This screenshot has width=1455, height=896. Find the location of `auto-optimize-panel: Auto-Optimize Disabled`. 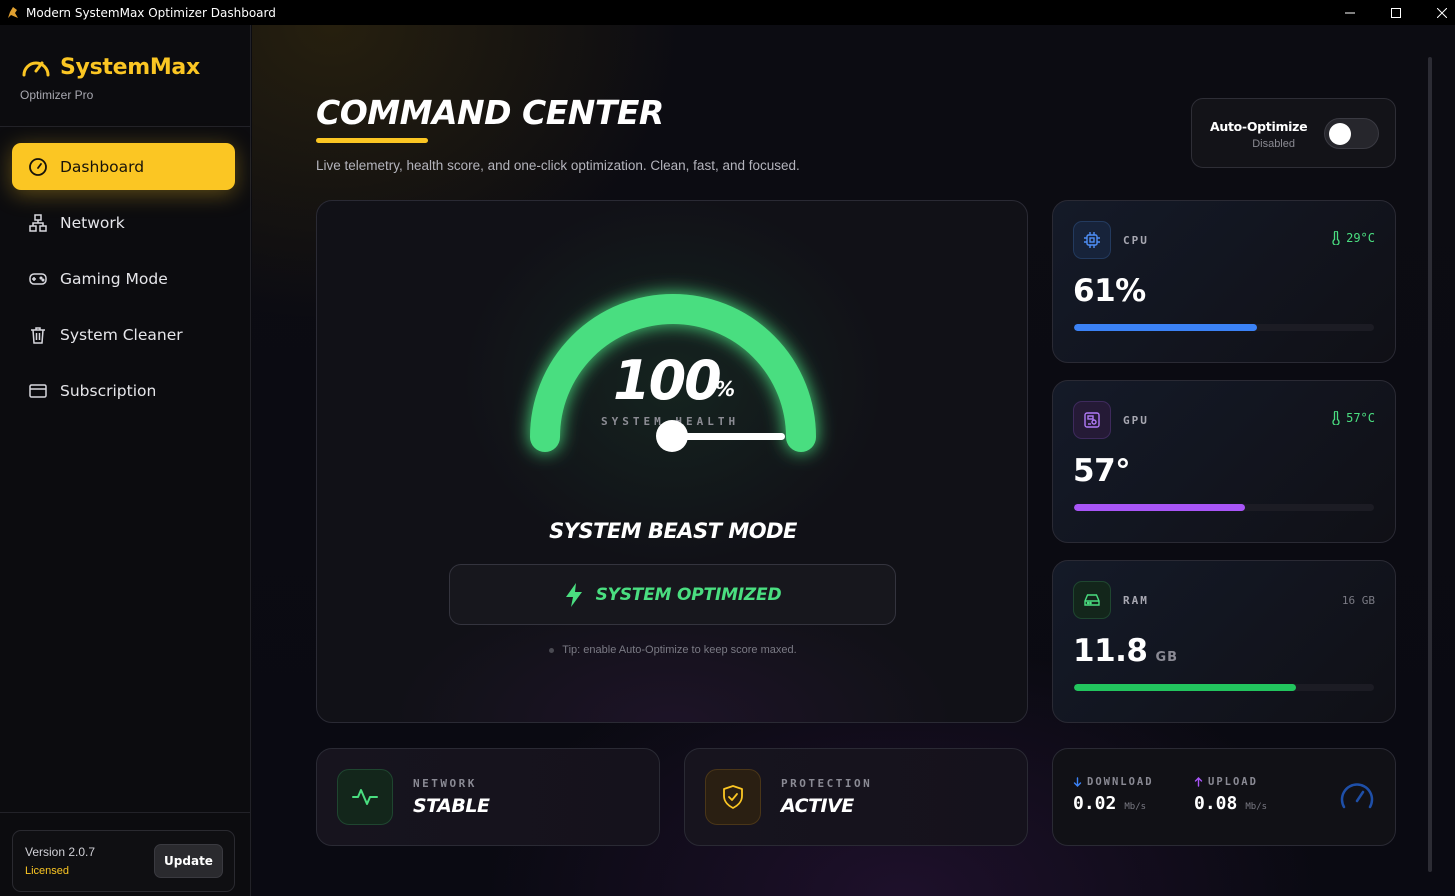

auto-optimize-panel: Auto-Optimize Disabled is located at coordinates (1293, 133).